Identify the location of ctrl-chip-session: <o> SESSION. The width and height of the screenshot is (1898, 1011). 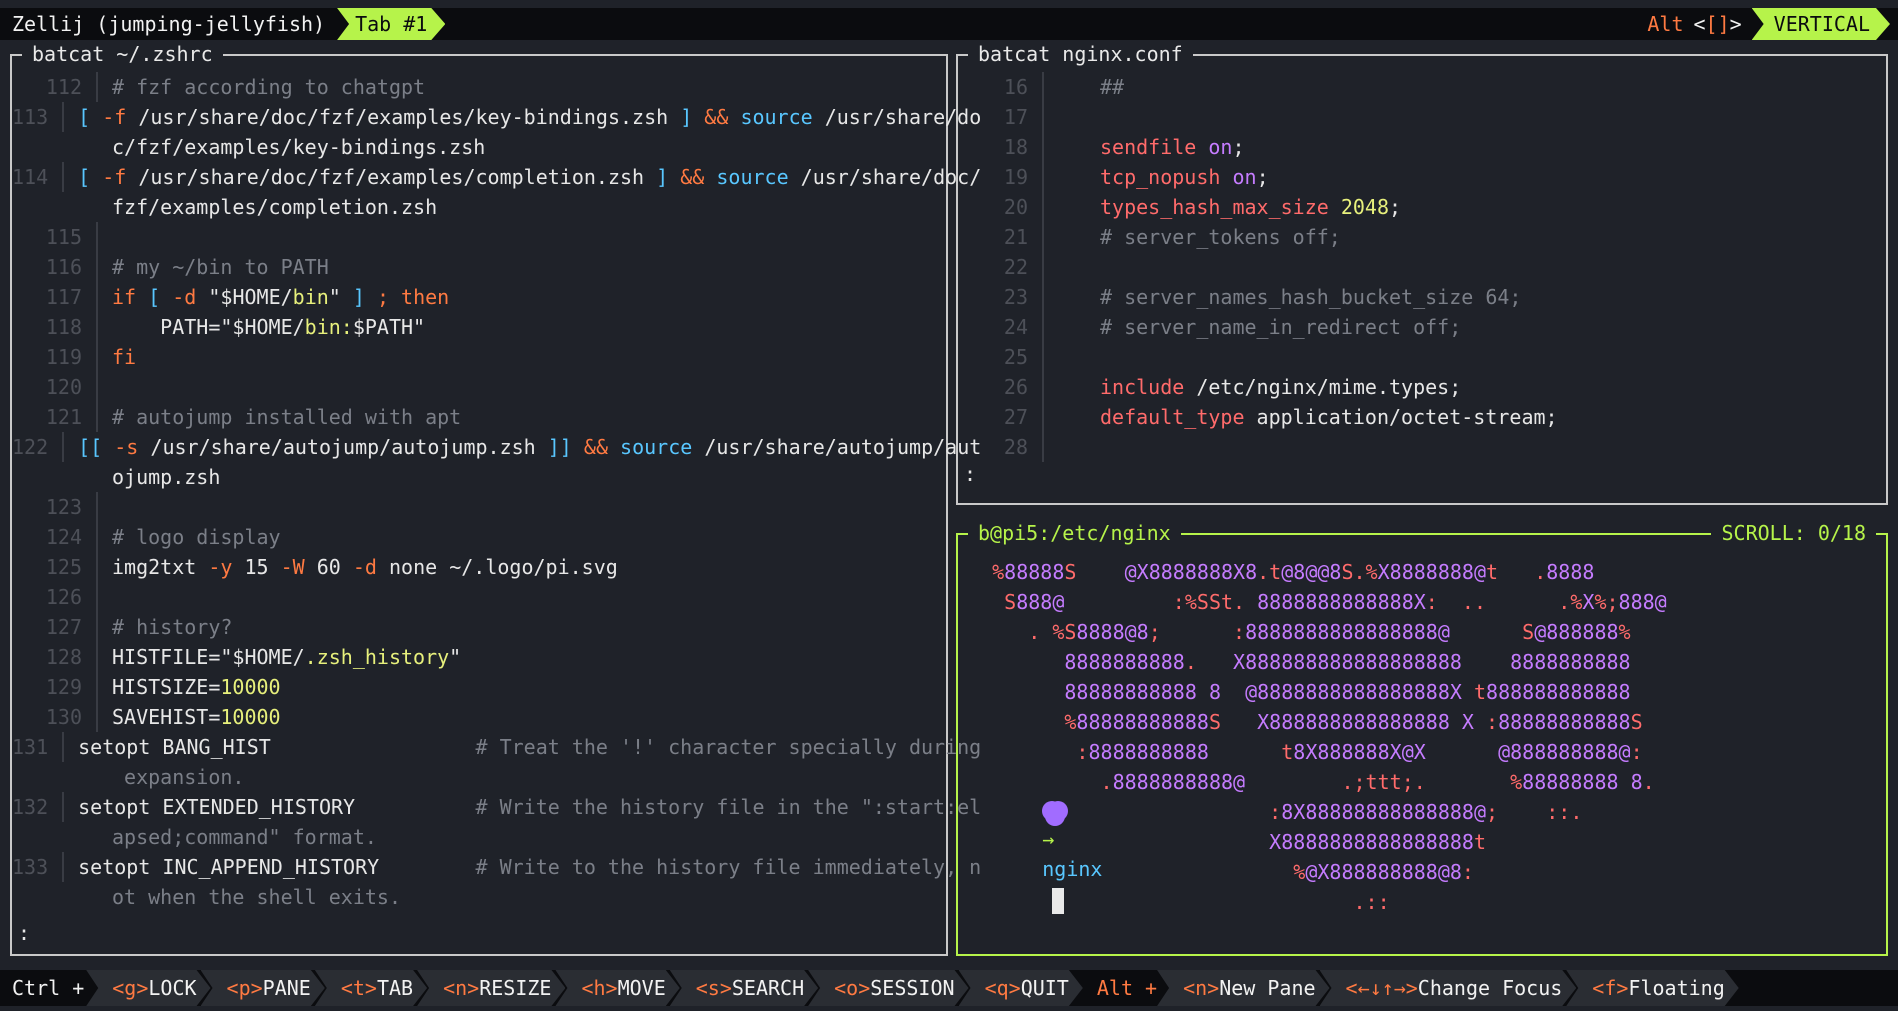
(888, 988).